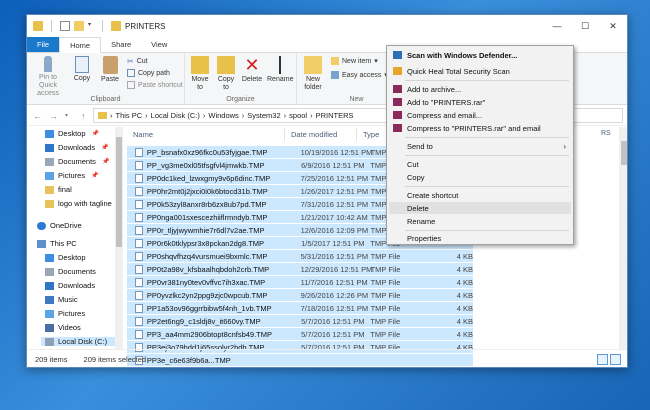 This screenshot has width=650, height=410. I want to click on new-item-button: New item ▾, so click(354, 61).